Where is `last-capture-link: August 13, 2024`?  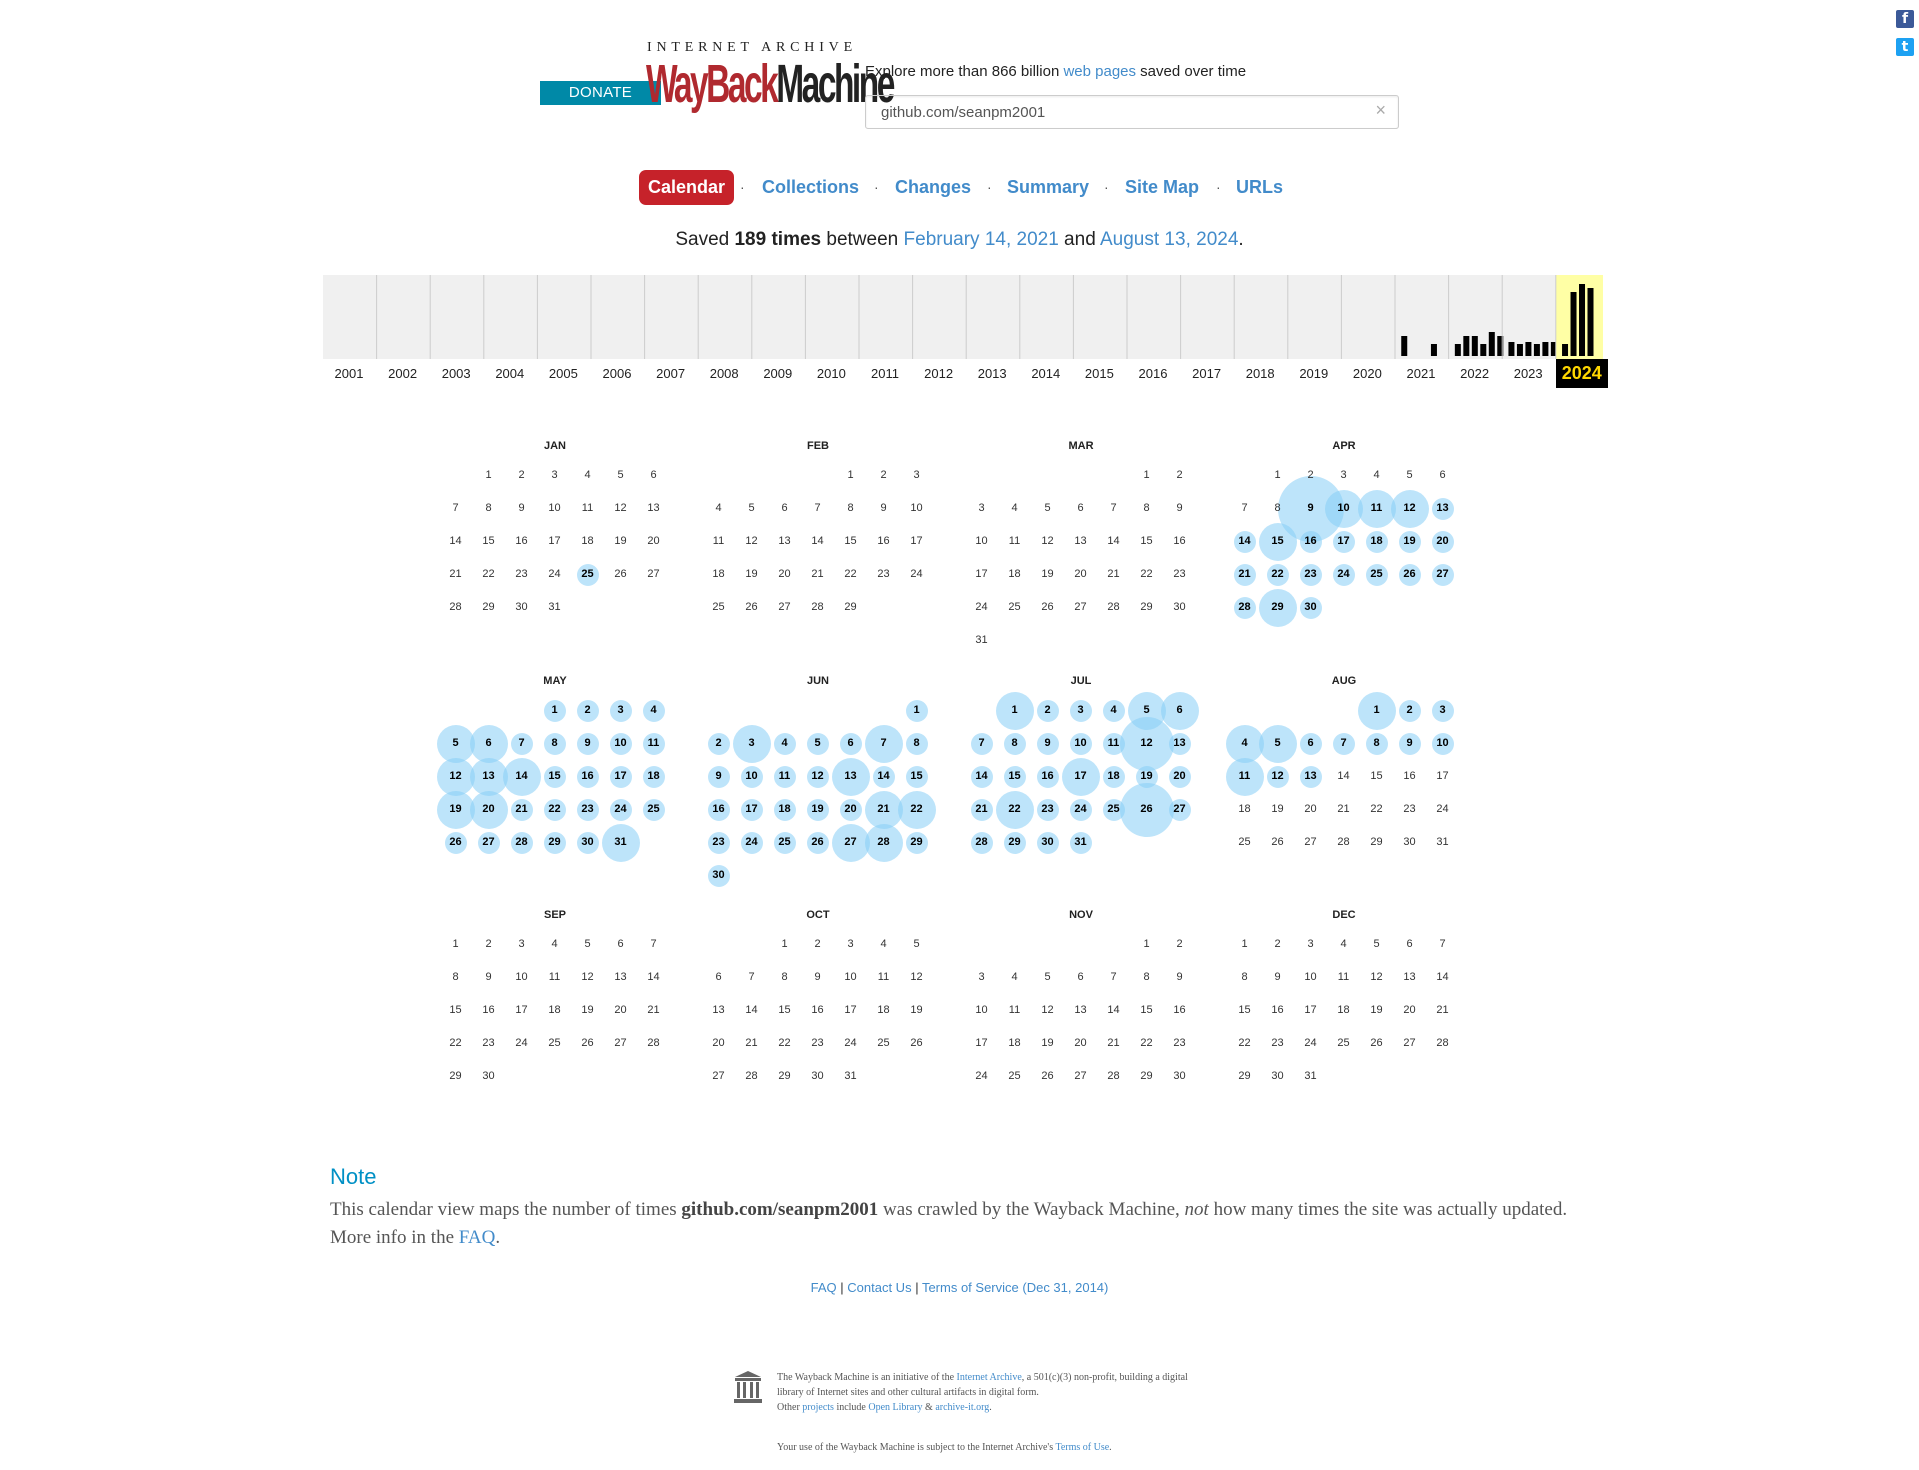
last-capture-link: August 13, 2024 is located at coordinates (1169, 239).